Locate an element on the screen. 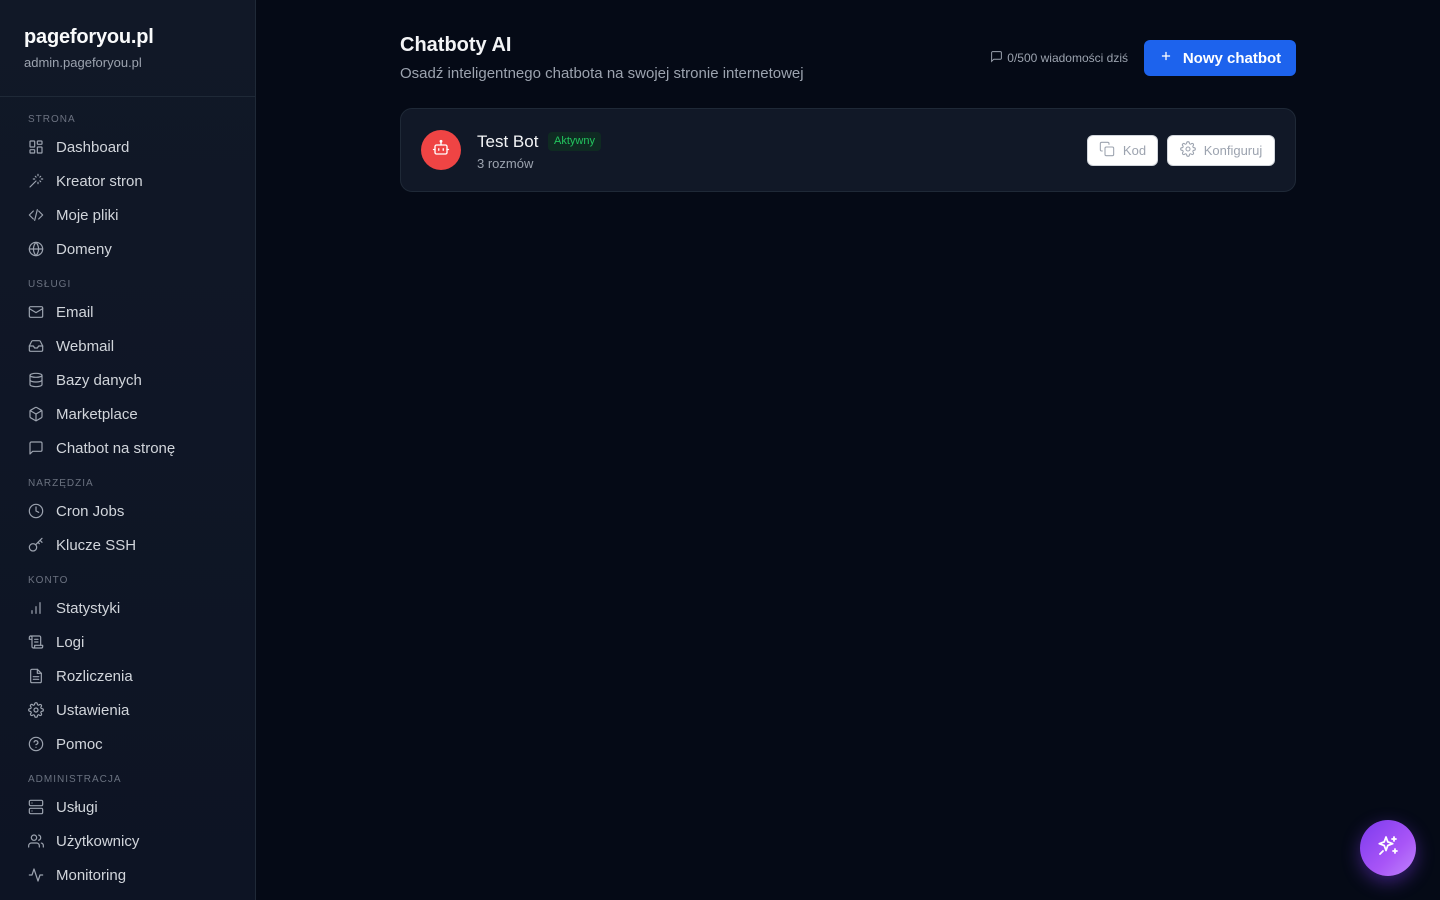 The image size is (1440, 900). sidebar-item-rozliczenia: Rozliczenia is located at coordinates (127, 676).